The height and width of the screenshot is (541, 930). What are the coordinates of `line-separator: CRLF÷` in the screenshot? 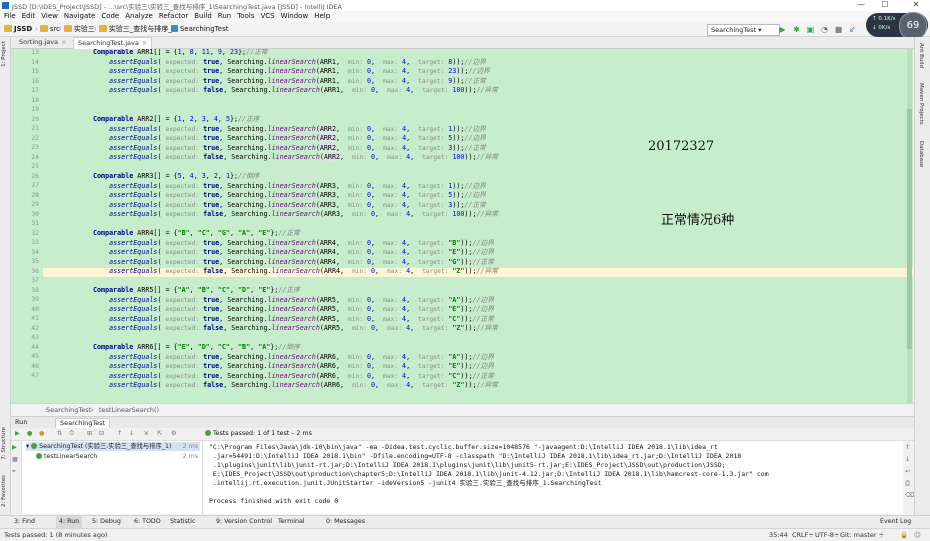 It's located at (803, 535).